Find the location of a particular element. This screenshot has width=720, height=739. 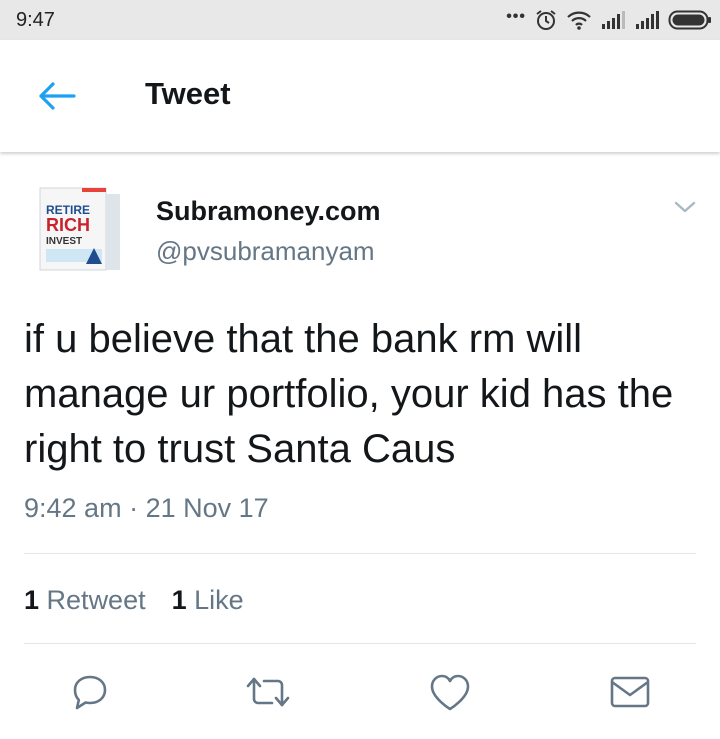

wifi-icon is located at coordinates (579, 20).